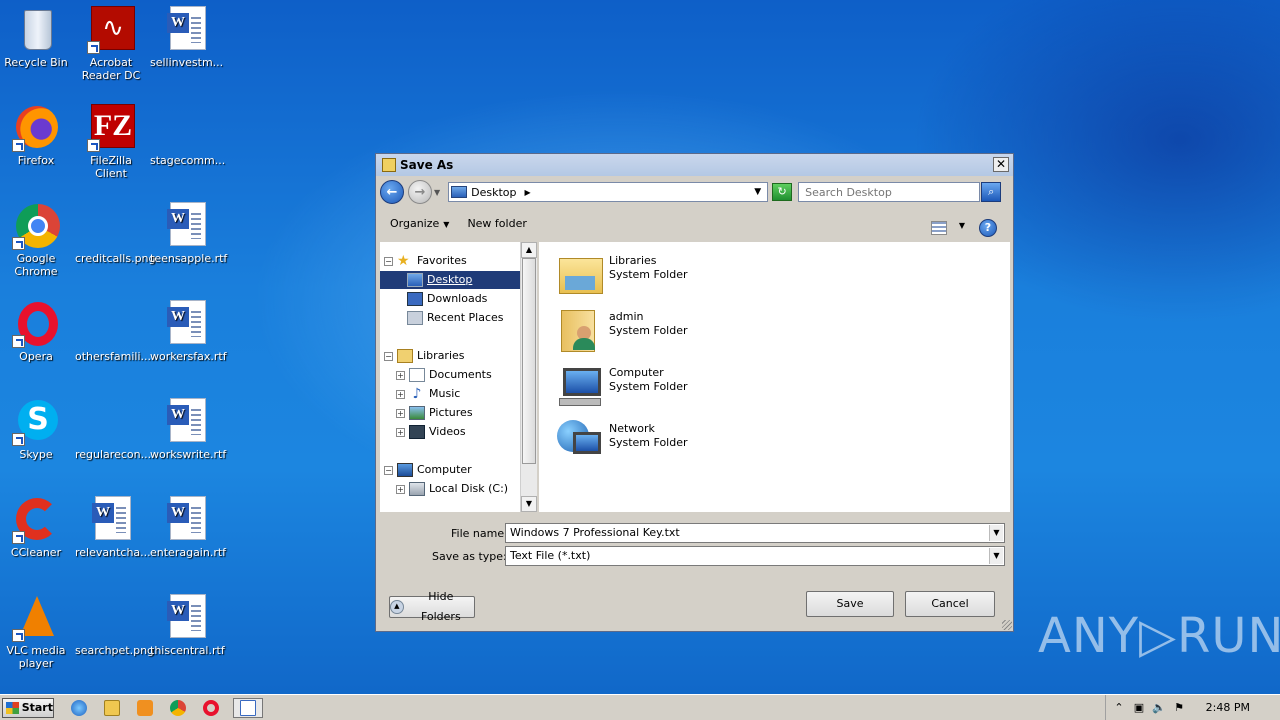 This screenshot has width=1280, height=720. Describe the element at coordinates (528, 192) in the screenshot. I see `crumb-arrow-icon: ▶` at that location.